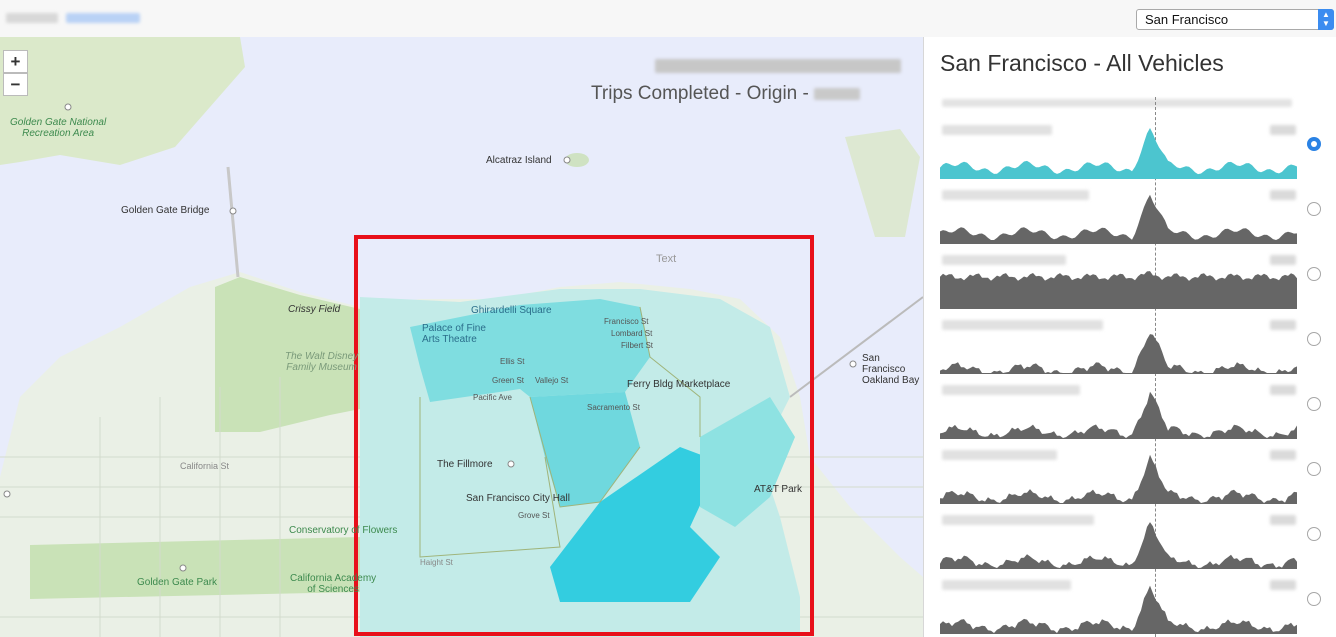  What do you see at coordinates (436, 562) in the screenshot?
I see `label-haight-st: Haight St` at bounding box center [436, 562].